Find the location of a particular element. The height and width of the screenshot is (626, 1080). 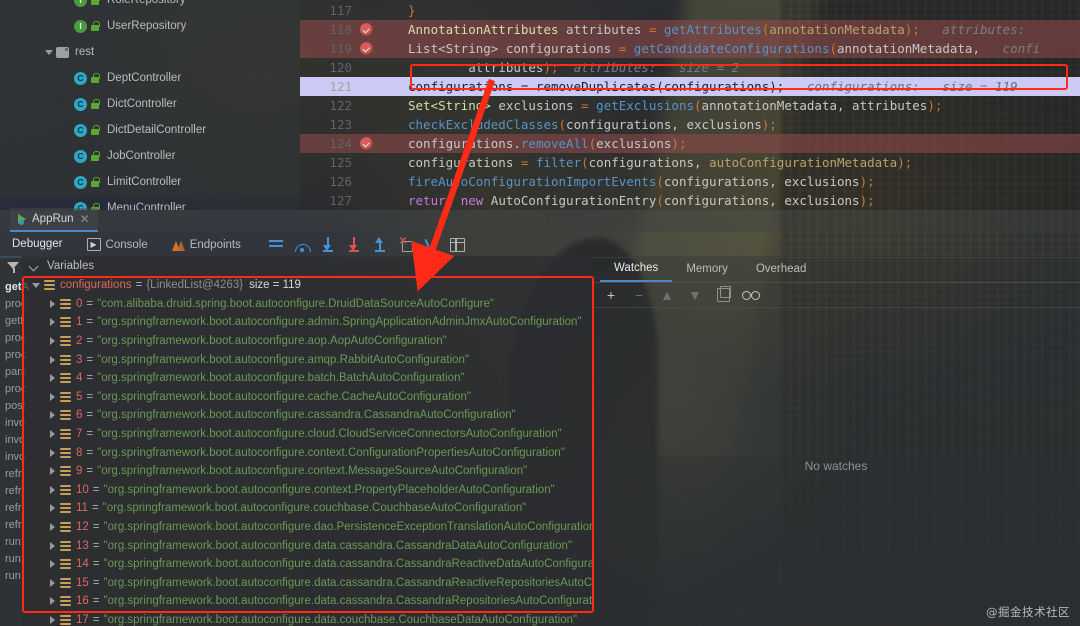

tab-debugger: Debugger is located at coordinates (37, 245).